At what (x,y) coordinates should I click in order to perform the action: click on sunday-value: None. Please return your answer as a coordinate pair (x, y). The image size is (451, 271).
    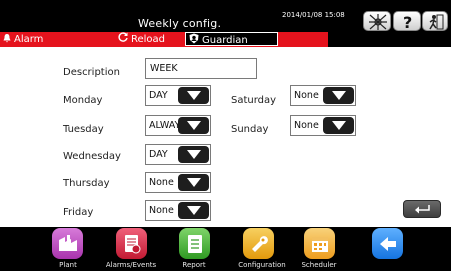
    Looking at the image, I should click on (306, 125).